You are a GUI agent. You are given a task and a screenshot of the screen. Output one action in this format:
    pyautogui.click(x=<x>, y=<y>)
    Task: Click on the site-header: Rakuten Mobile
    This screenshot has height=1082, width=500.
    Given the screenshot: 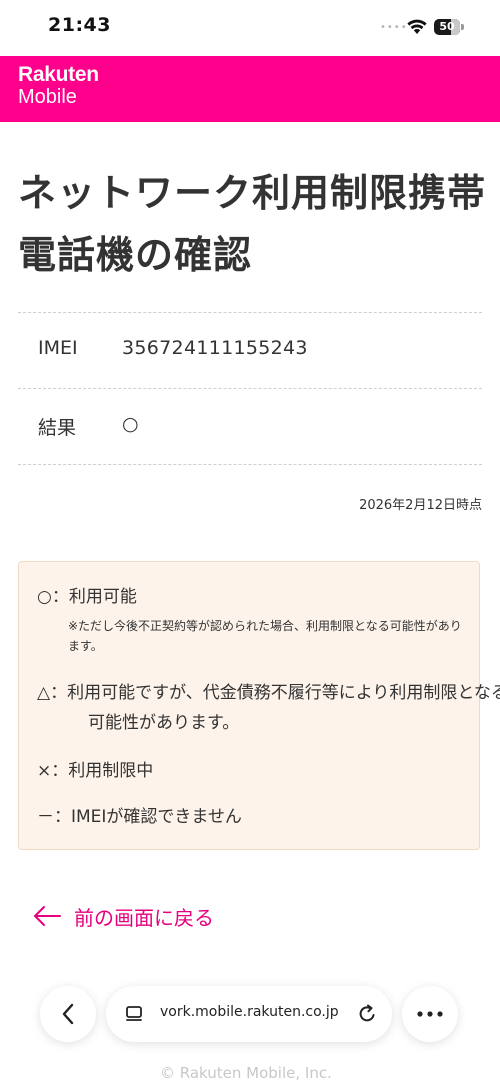 What is the action you would take?
    pyautogui.click(x=250, y=89)
    